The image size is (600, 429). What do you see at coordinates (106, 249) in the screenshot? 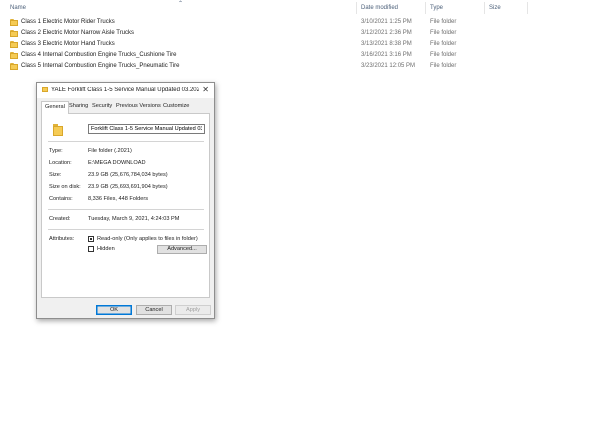
I see `hidden-label: Hidden` at bounding box center [106, 249].